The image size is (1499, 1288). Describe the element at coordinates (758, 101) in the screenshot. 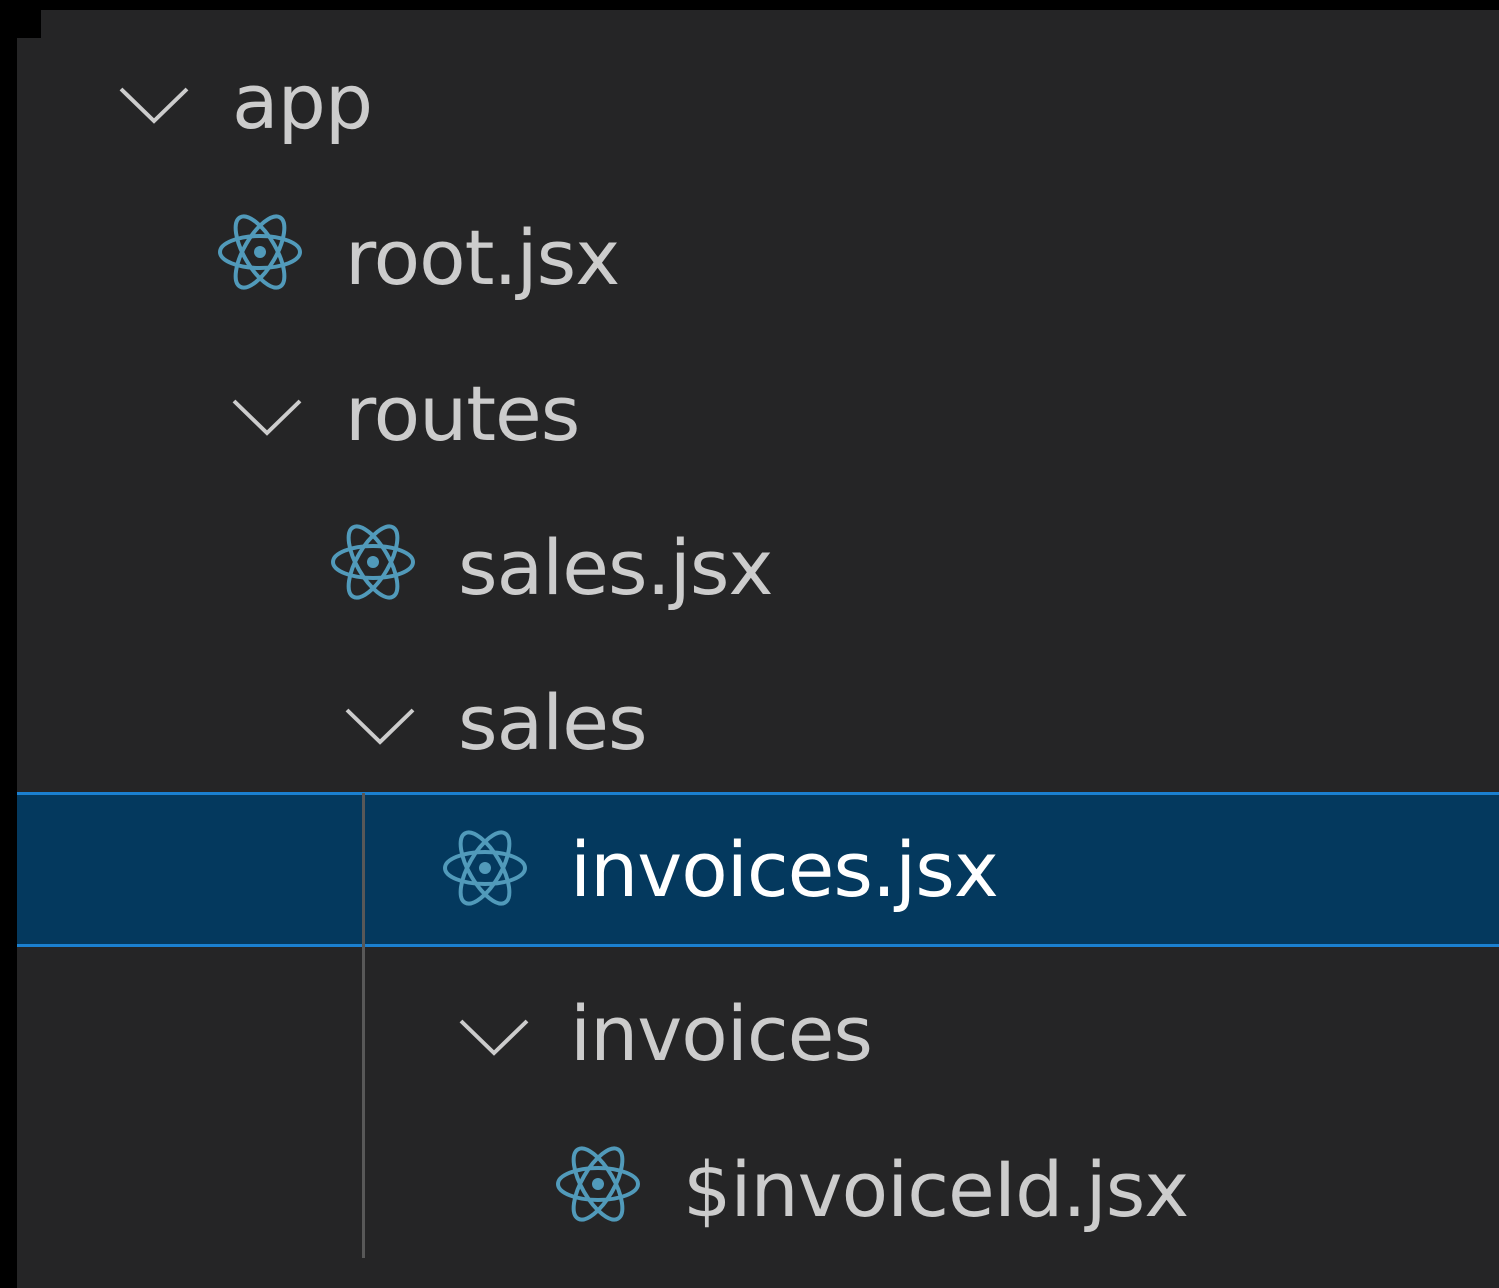

I see `tree-item-app: app` at that location.